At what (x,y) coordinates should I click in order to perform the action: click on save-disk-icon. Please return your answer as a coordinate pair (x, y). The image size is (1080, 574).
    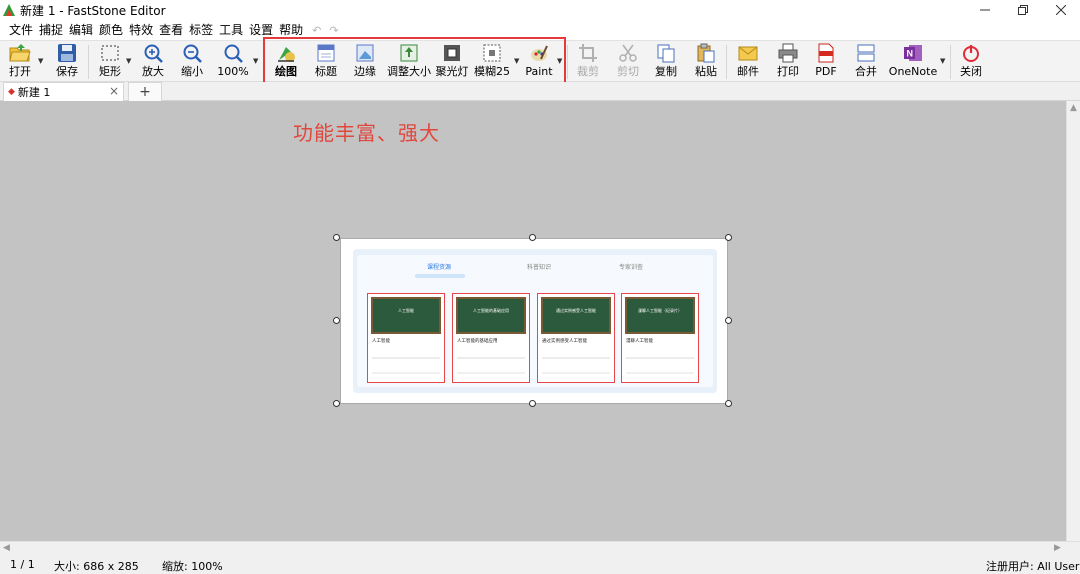
    Looking at the image, I should click on (67, 53).